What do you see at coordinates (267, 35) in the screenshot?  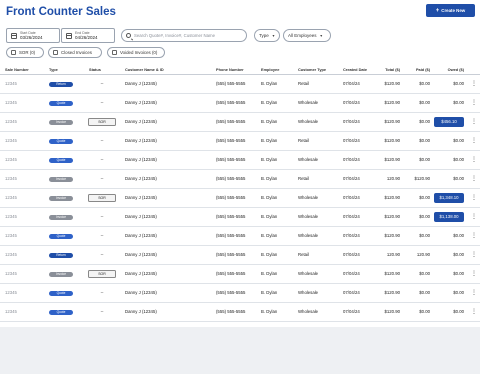 I see `type-dropdown: Type ▼` at bounding box center [267, 35].